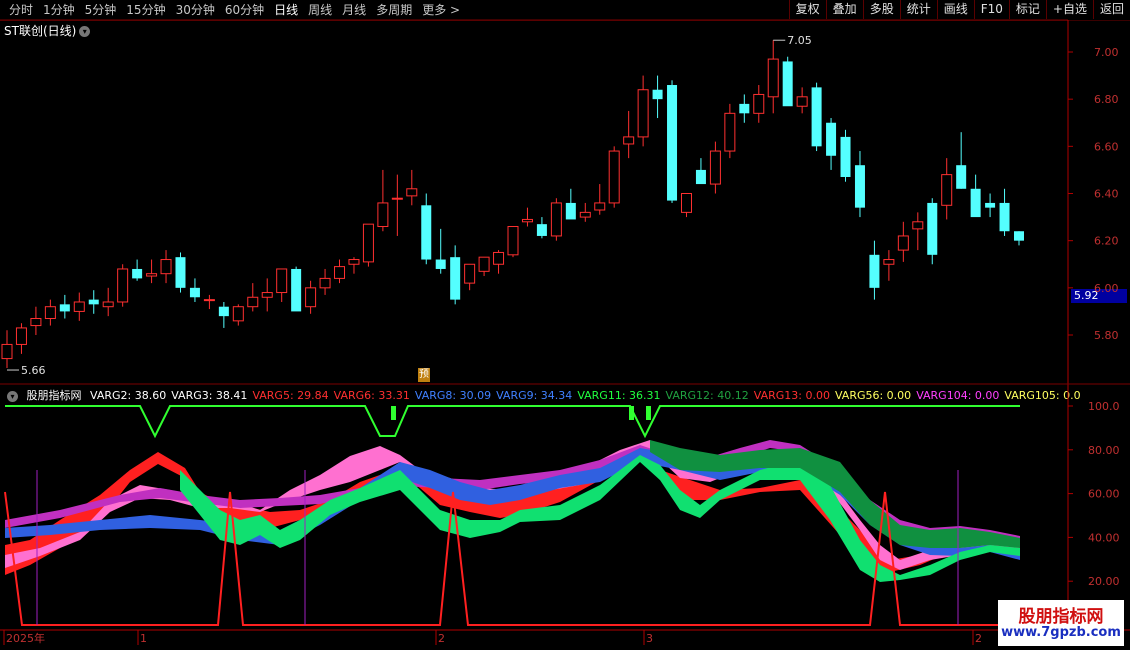 The width and height of the screenshot is (1130, 650). Describe the element at coordinates (1106, 335) in the screenshot. I see `price-tick-6: 5.80` at that location.